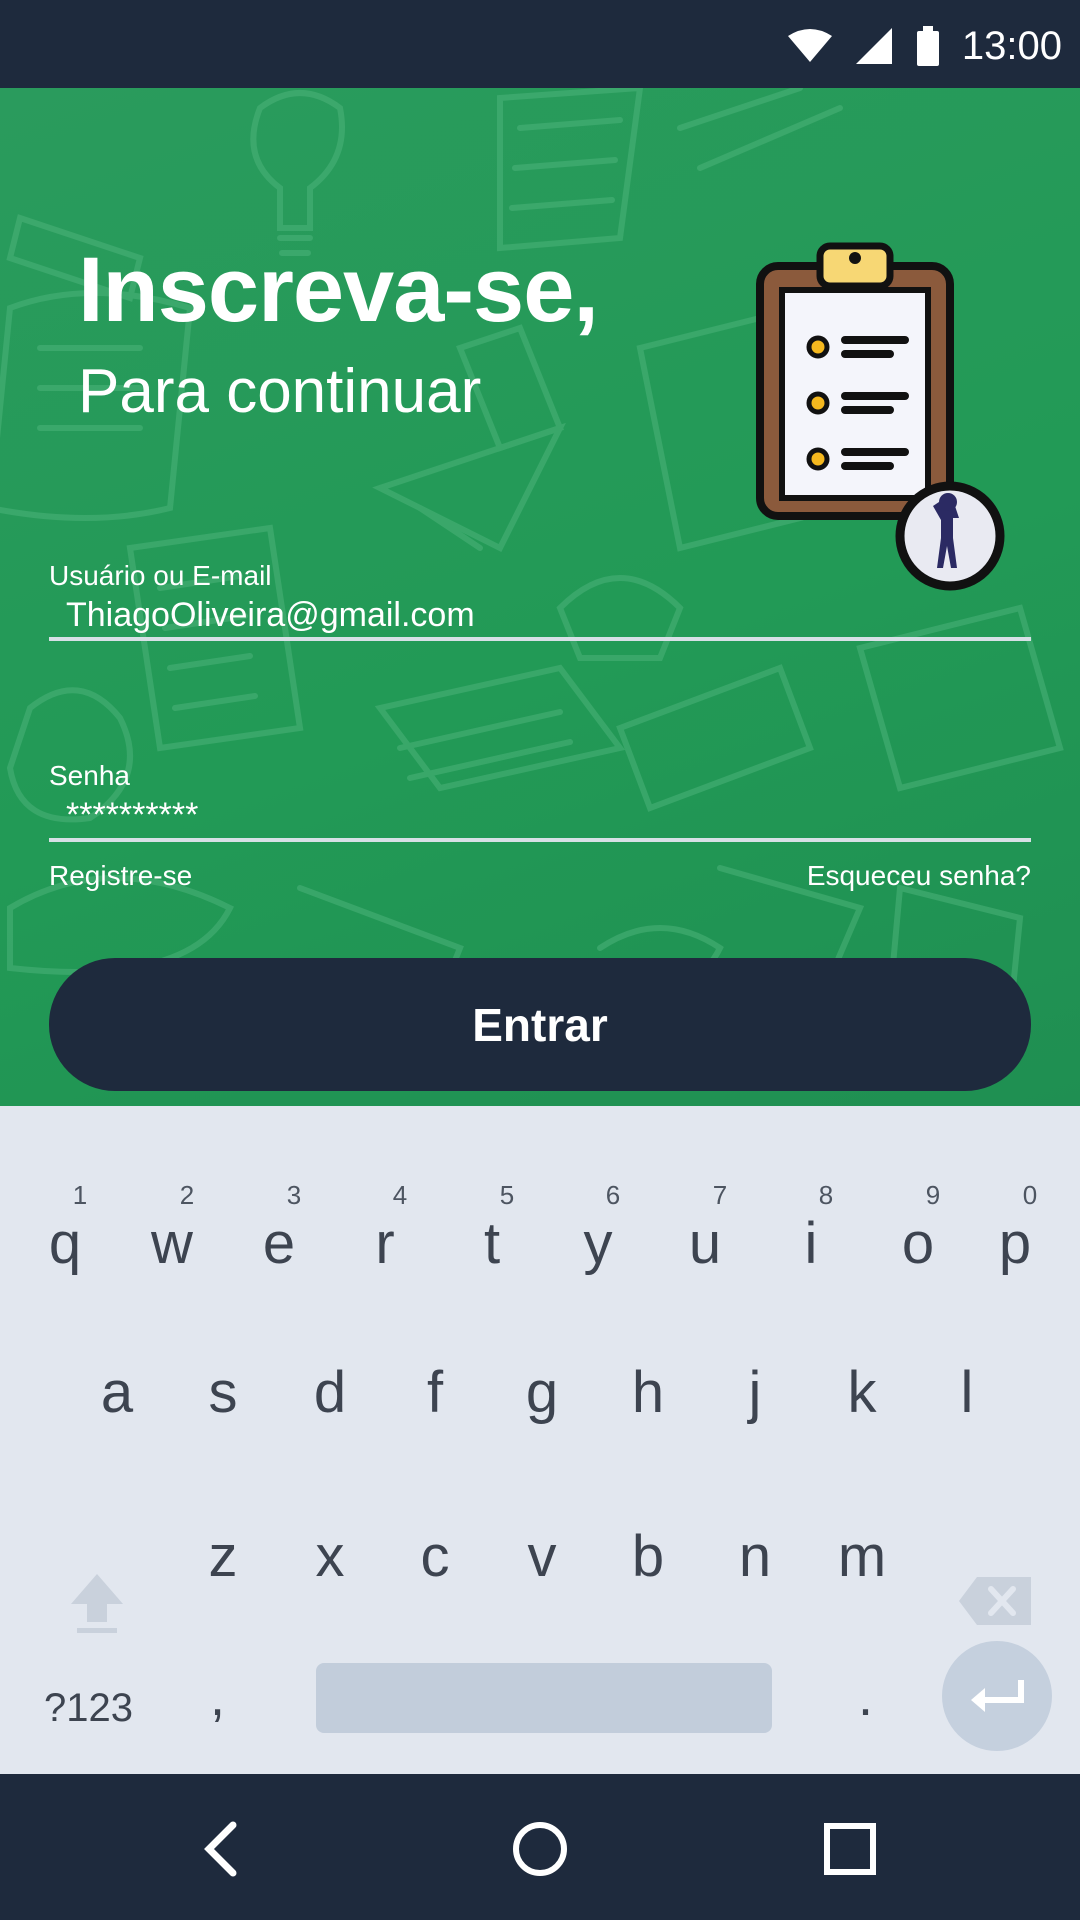 The image size is (1080, 1920). I want to click on home-button, so click(540, 1849).